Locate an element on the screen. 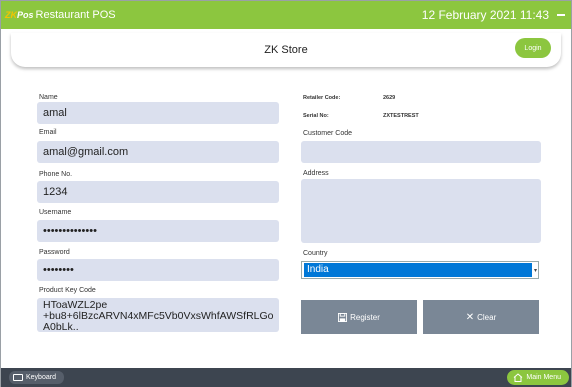  login-button: Login is located at coordinates (533, 48).